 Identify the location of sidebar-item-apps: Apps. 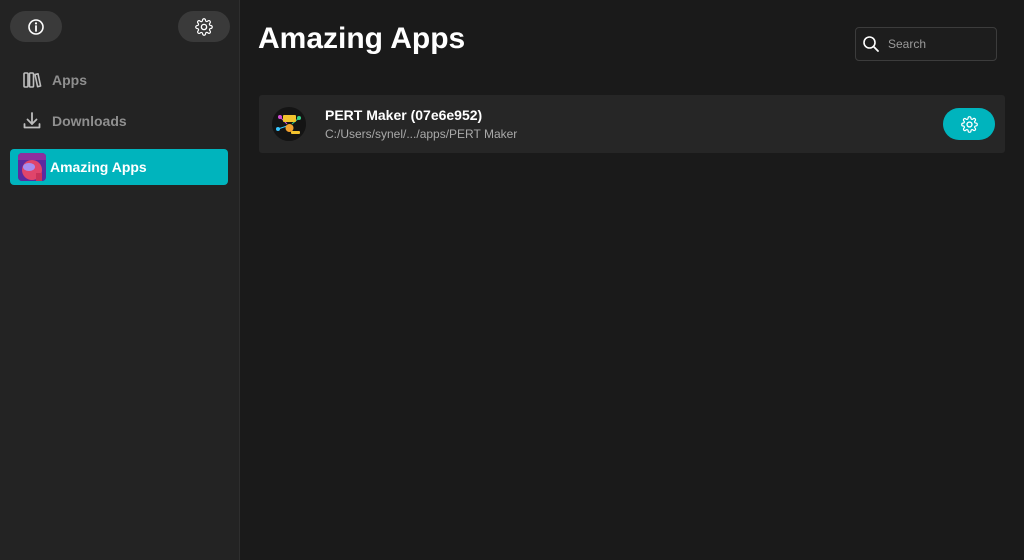
(119, 80).